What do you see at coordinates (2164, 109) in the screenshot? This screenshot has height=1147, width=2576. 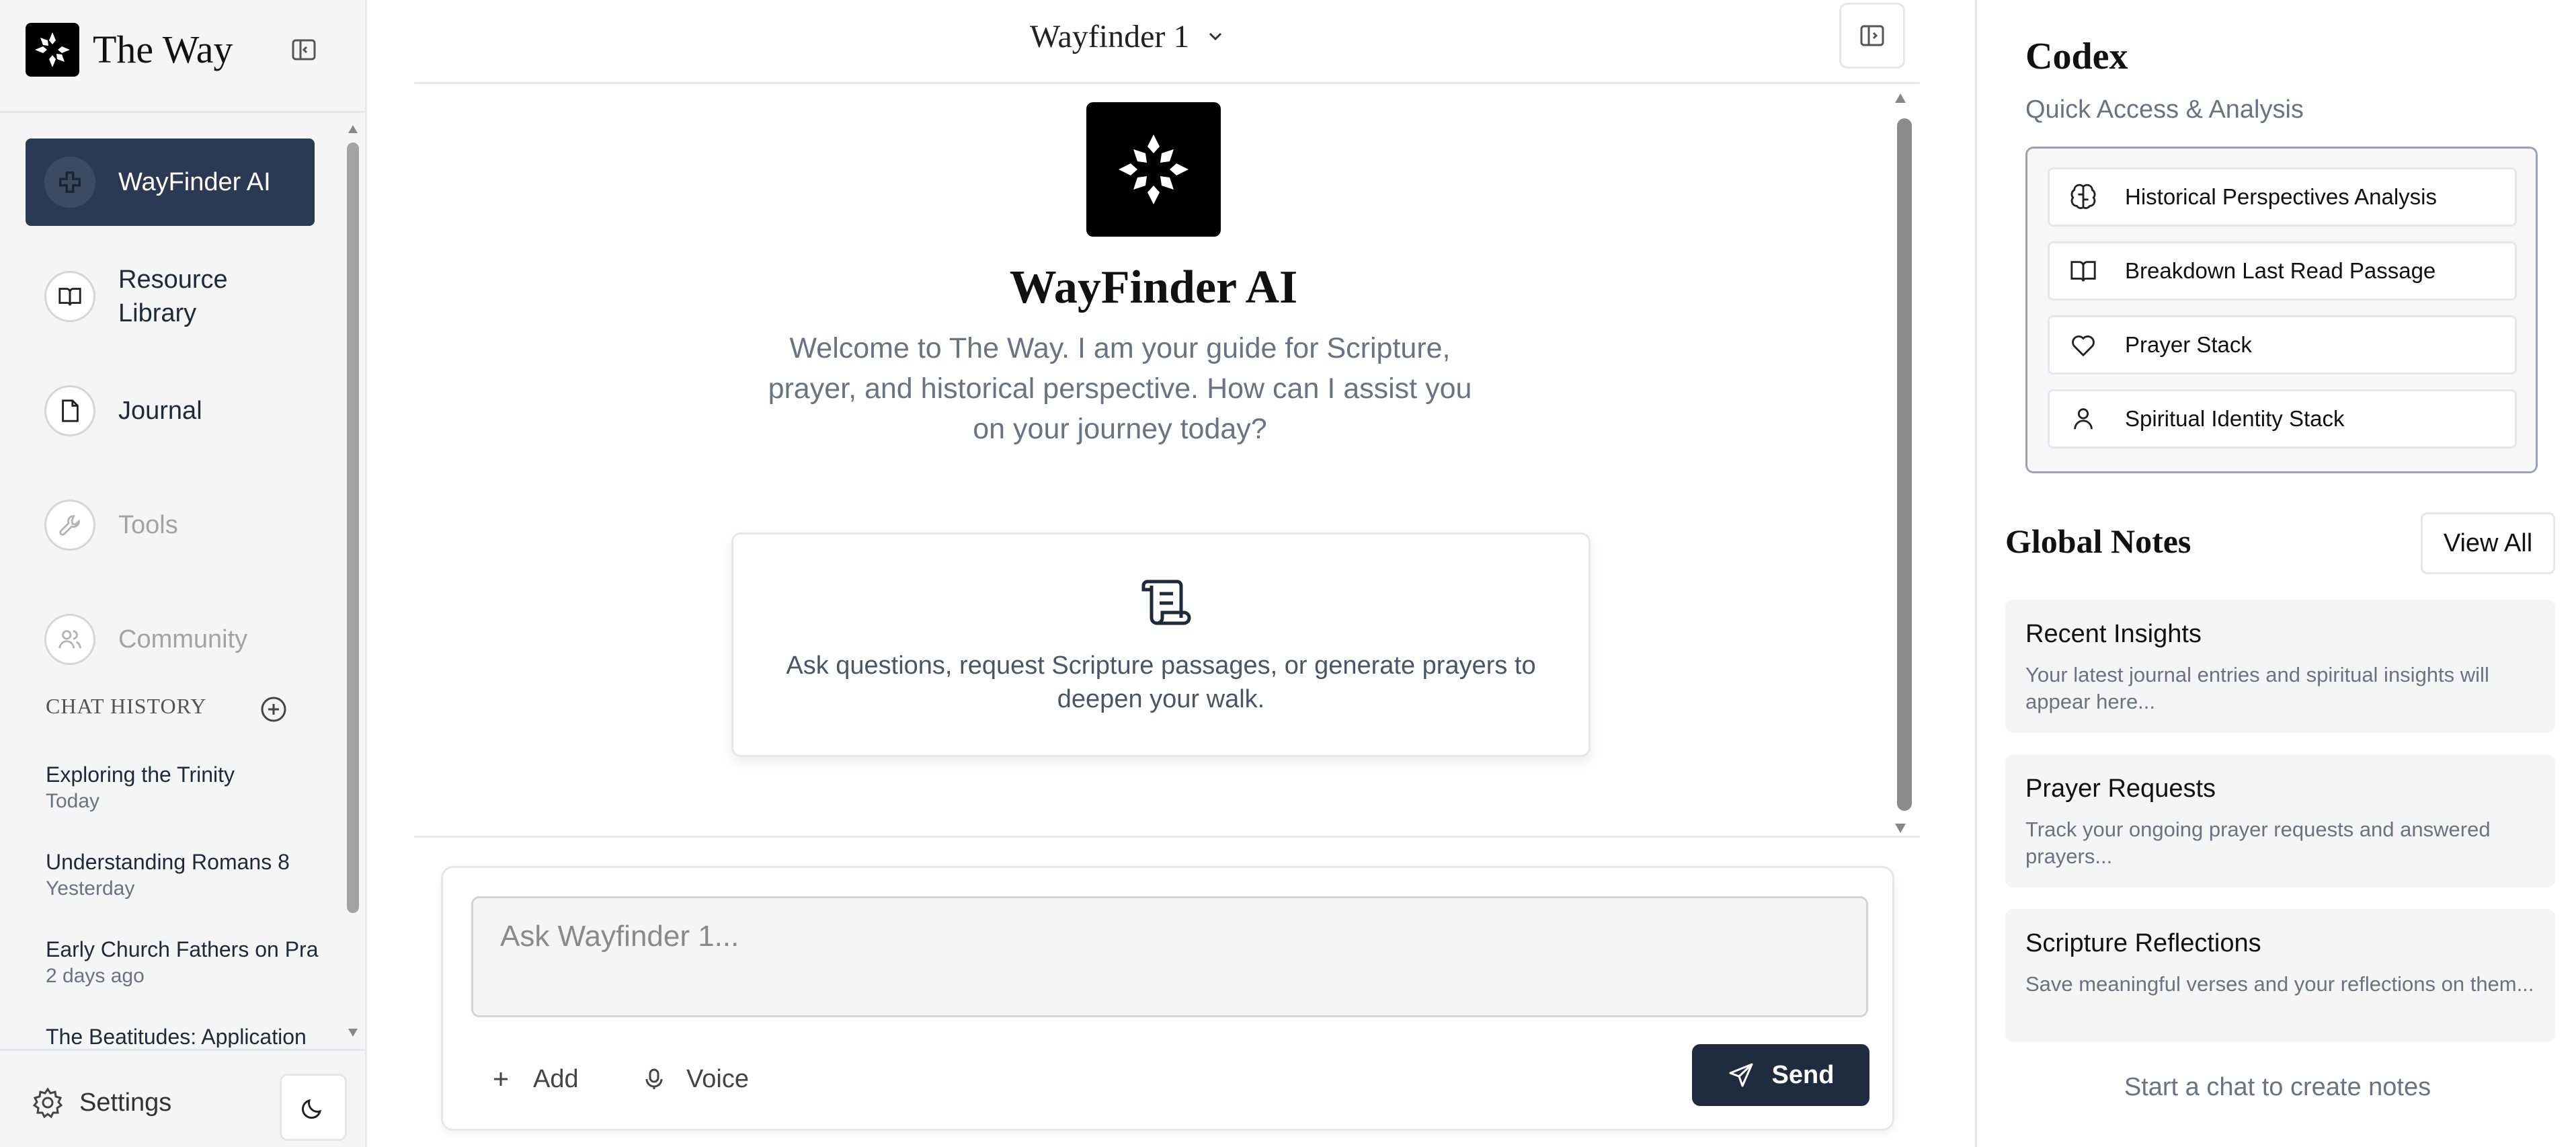 I see `codex-subtitle: Quick Access & Analysis` at bounding box center [2164, 109].